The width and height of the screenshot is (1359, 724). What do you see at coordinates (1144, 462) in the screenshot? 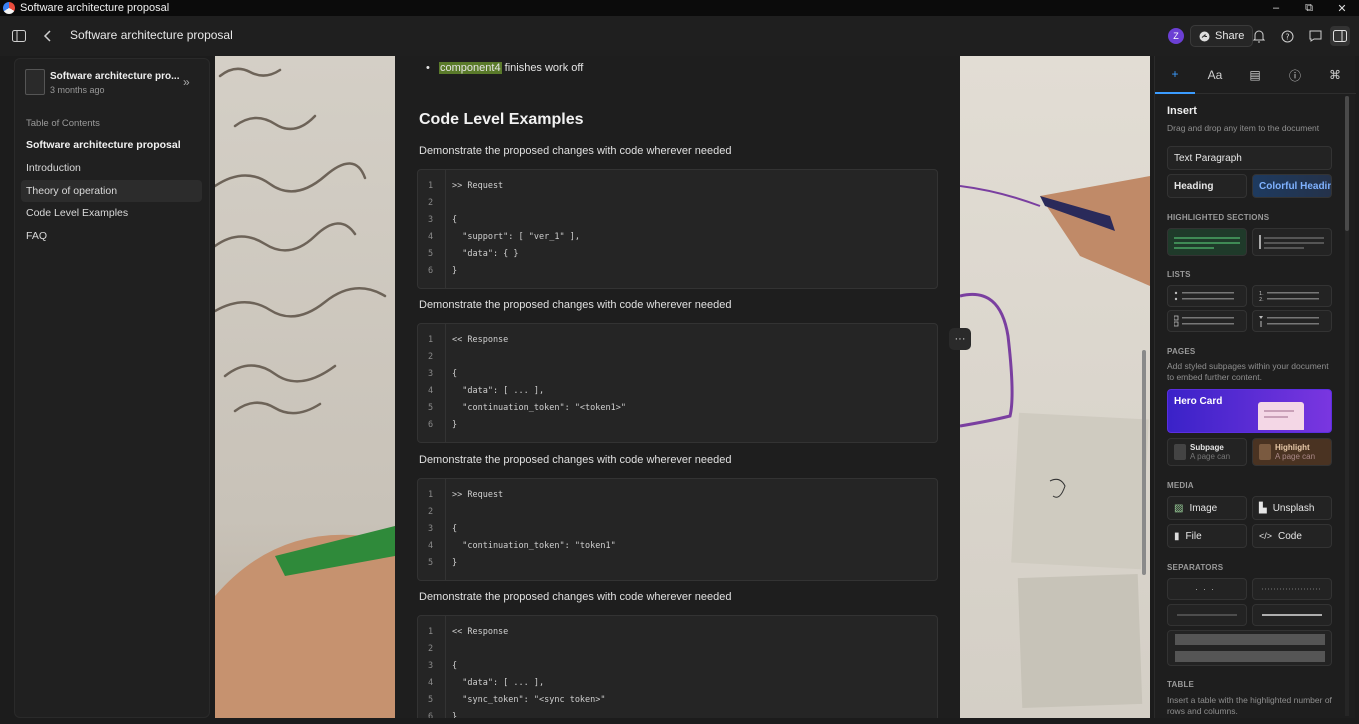
I see `canvas-scrollbar-thumb` at bounding box center [1144, 462].